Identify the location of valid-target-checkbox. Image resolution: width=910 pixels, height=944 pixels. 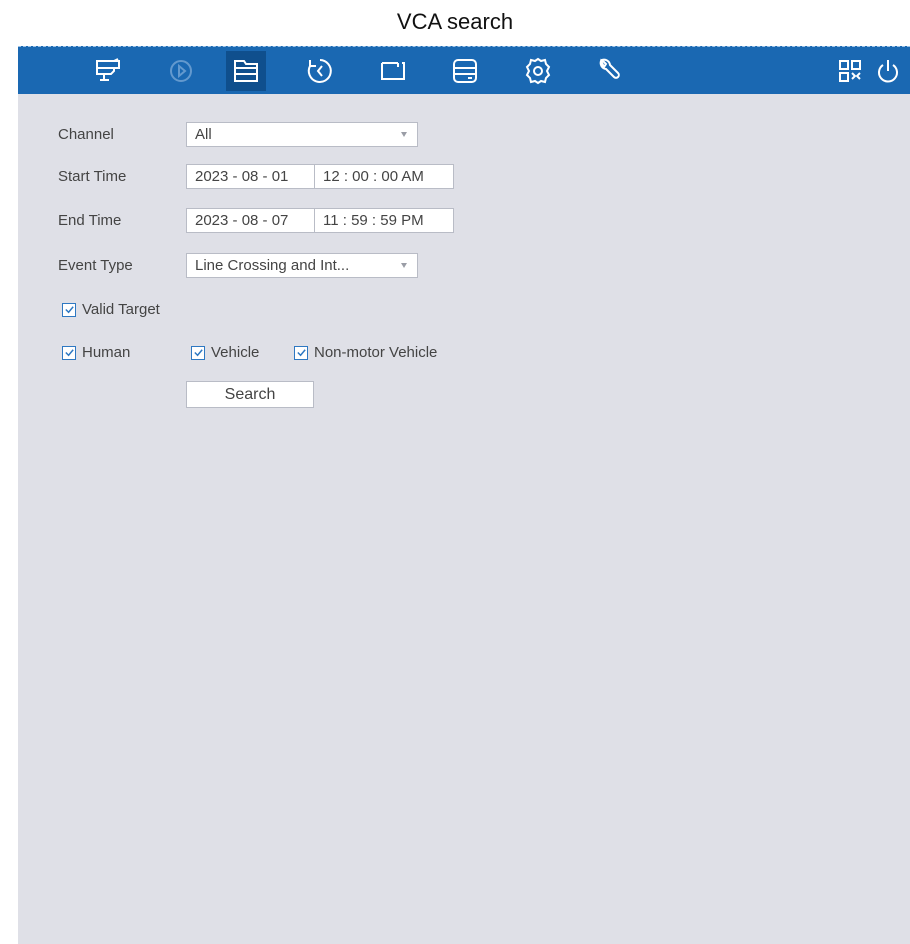
(69, 309).